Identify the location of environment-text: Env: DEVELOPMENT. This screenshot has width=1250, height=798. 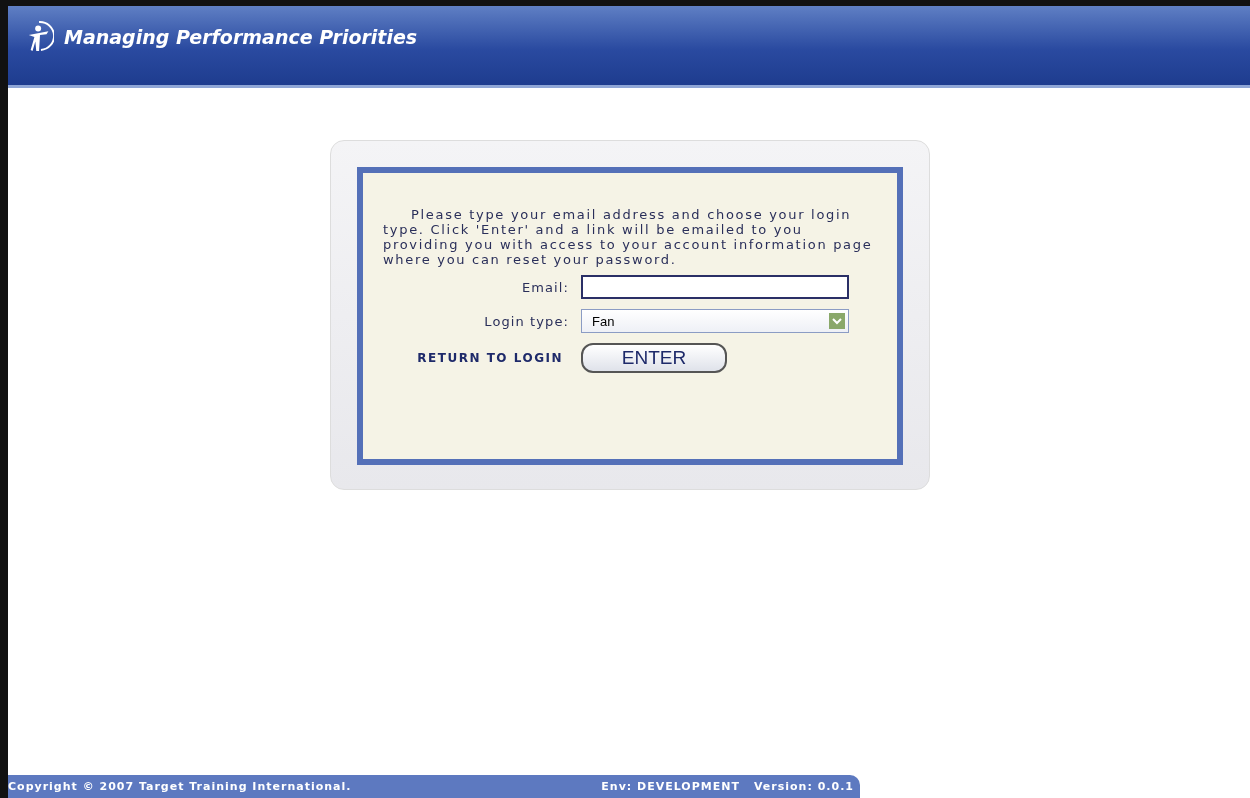
(670, 786).